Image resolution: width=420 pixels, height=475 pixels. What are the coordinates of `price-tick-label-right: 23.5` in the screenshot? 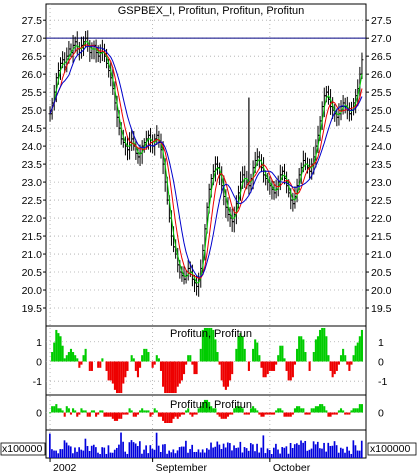 It's located at (381, 165).